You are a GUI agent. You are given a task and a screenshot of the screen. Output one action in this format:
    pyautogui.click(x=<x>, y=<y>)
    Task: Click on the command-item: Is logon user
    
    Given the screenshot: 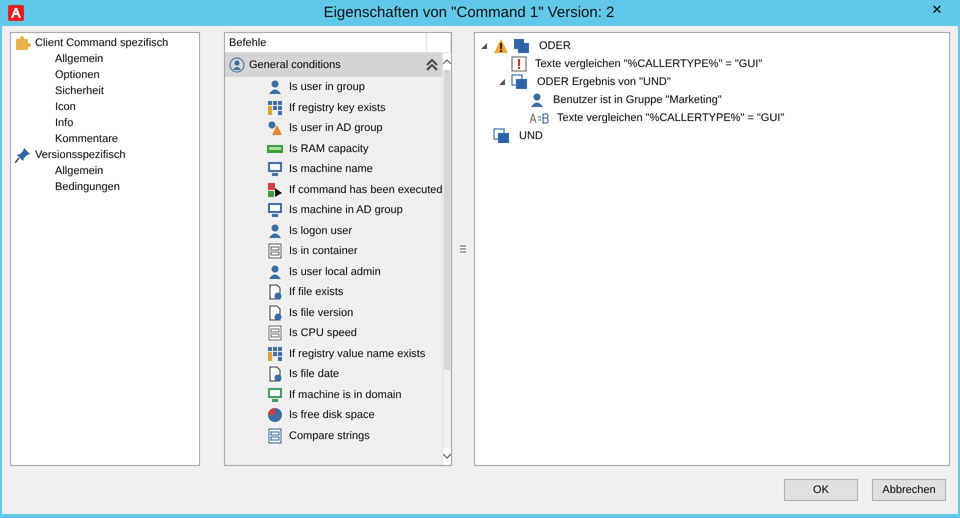 What is the action you would take?
    pyautogui.click(x=333, y=230)
    